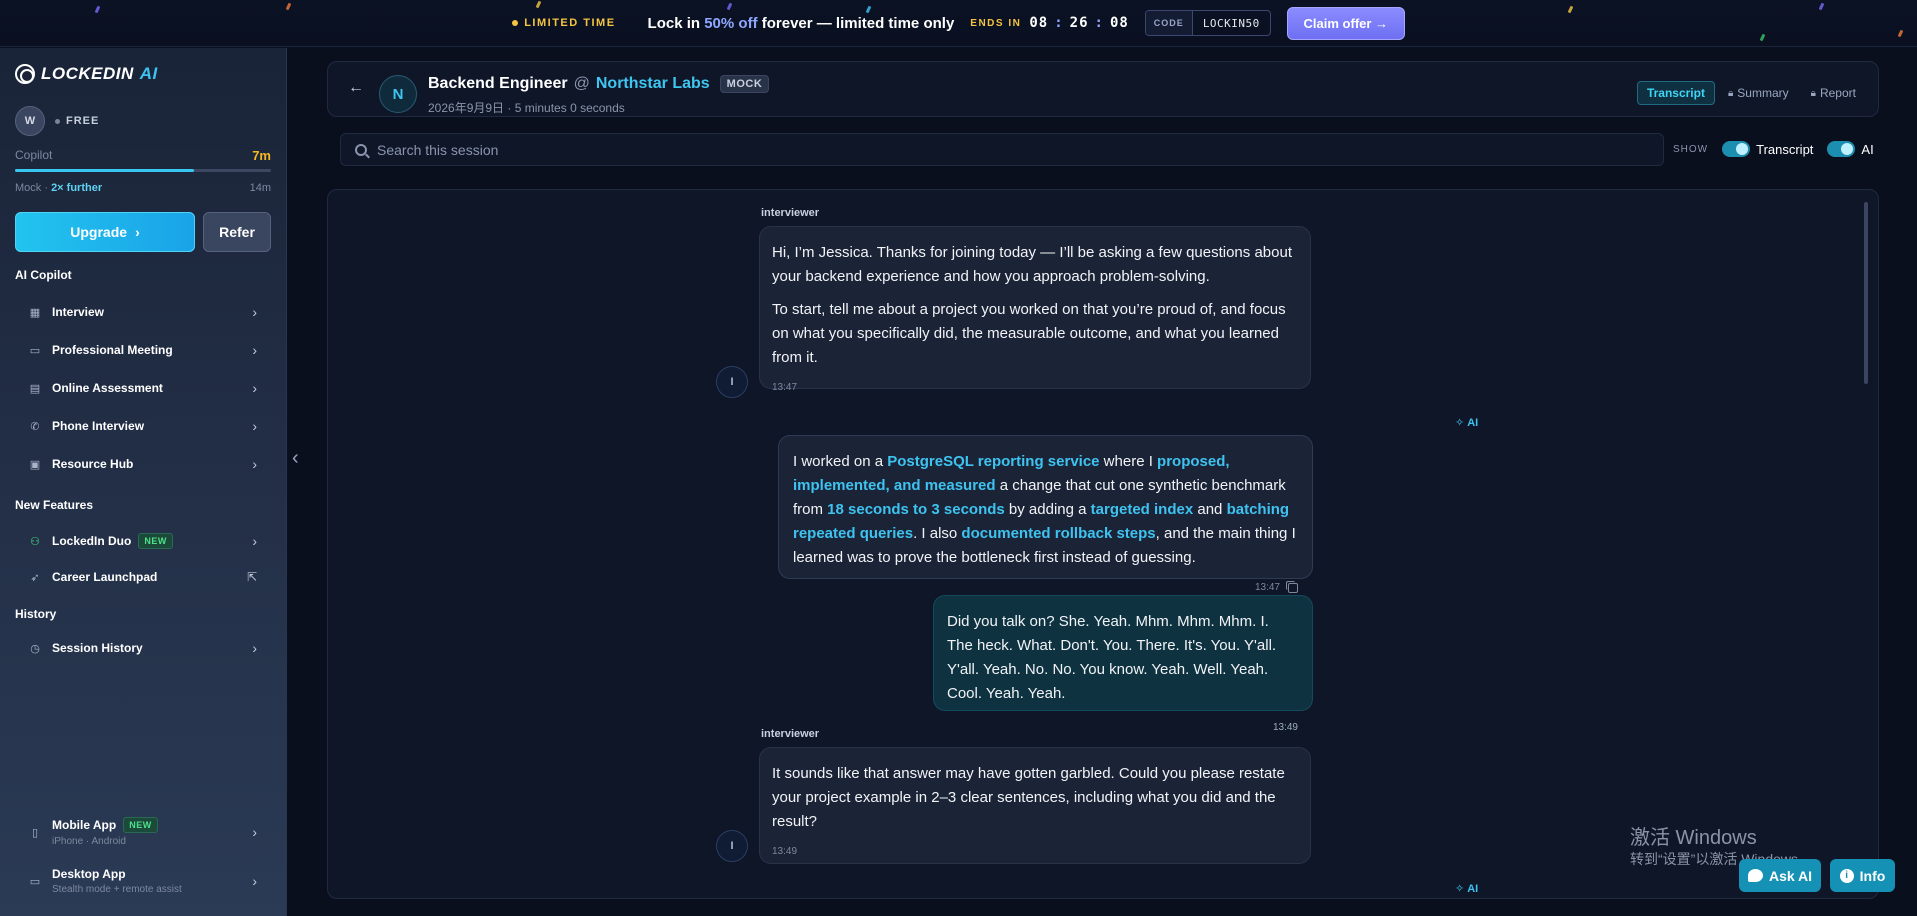 The height and width of the screenshot is (916, 1917). I want to click on tab-transcript: Transcript, so click(1675, 93).